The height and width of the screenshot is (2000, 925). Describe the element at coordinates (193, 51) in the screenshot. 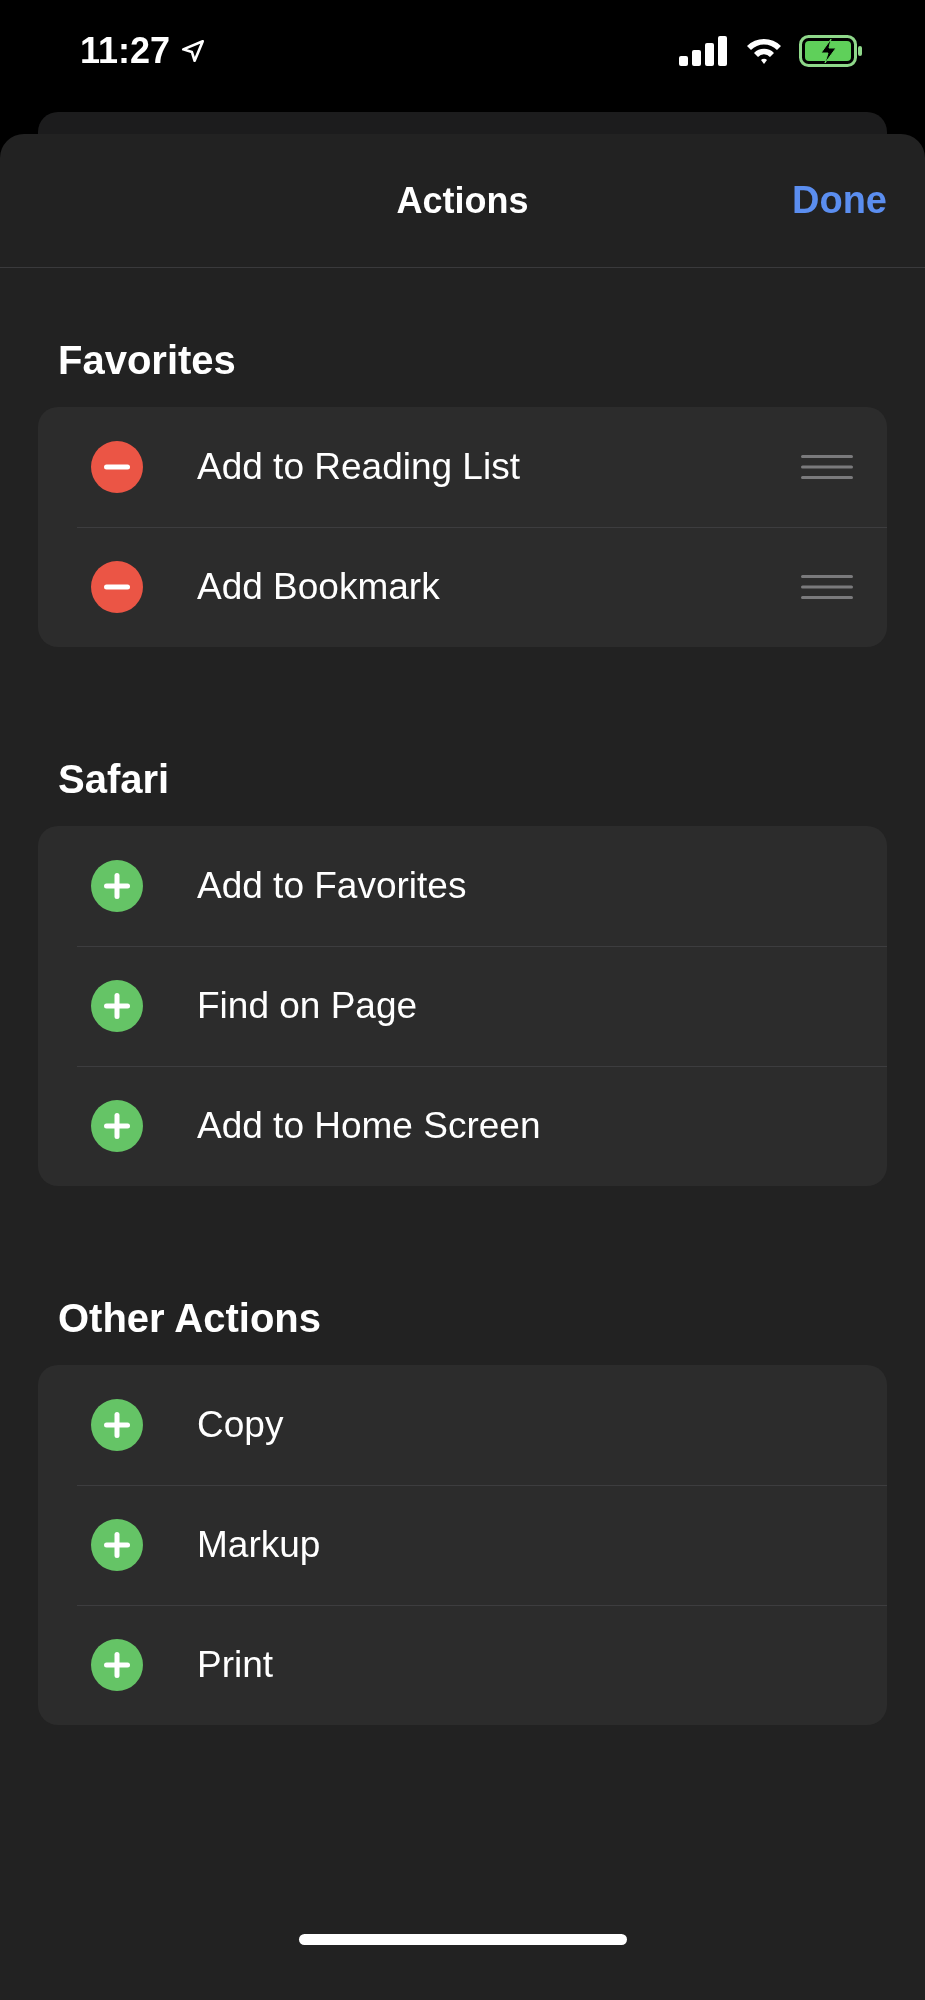

I see `location-icon` at that location.